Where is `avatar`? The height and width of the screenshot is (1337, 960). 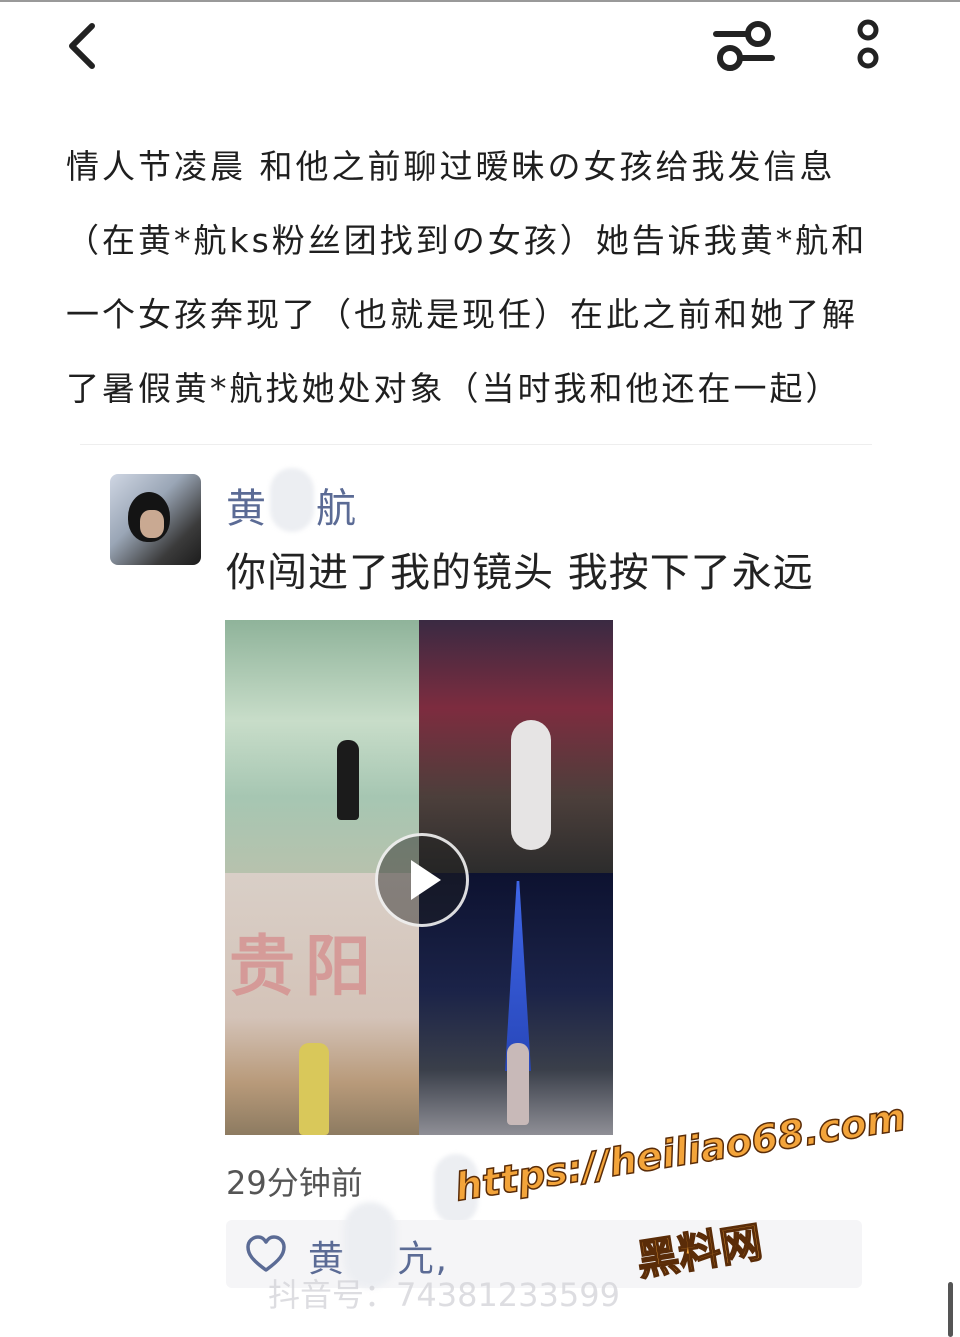 avatar is located at coordinates (155, 519).